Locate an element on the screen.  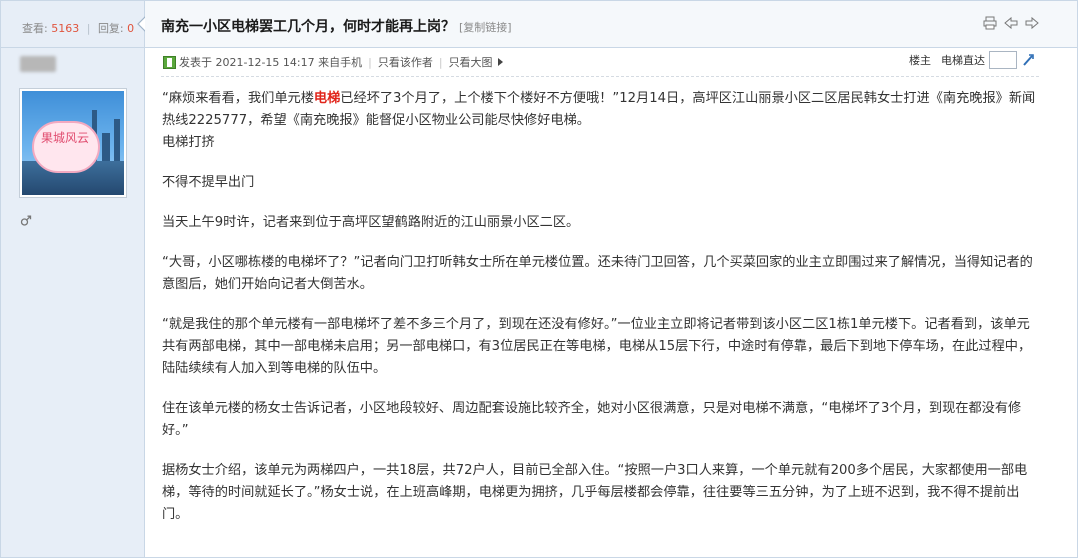
avatar-text: 果城风云 is located at coordinates (64, 138).